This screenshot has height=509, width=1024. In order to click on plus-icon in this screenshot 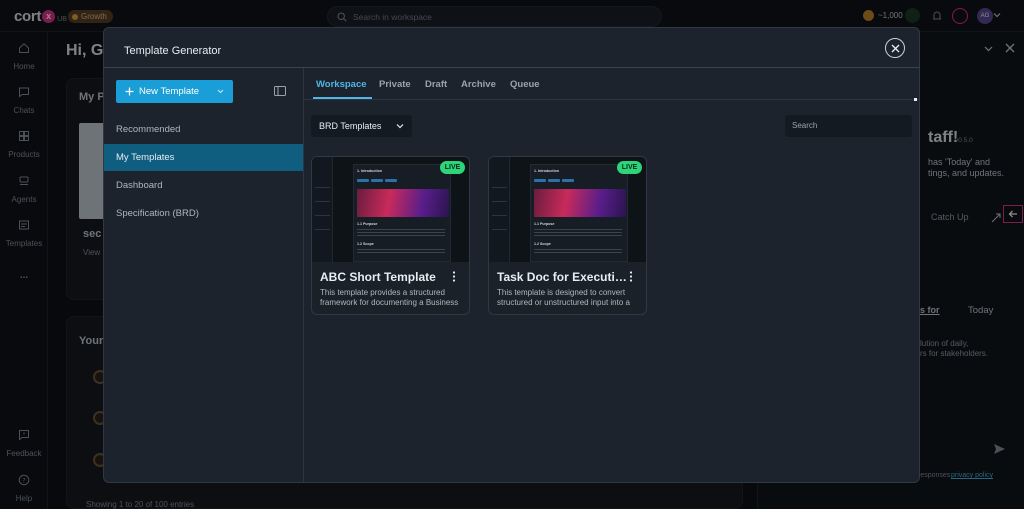, I will do `click(129, 91)`.